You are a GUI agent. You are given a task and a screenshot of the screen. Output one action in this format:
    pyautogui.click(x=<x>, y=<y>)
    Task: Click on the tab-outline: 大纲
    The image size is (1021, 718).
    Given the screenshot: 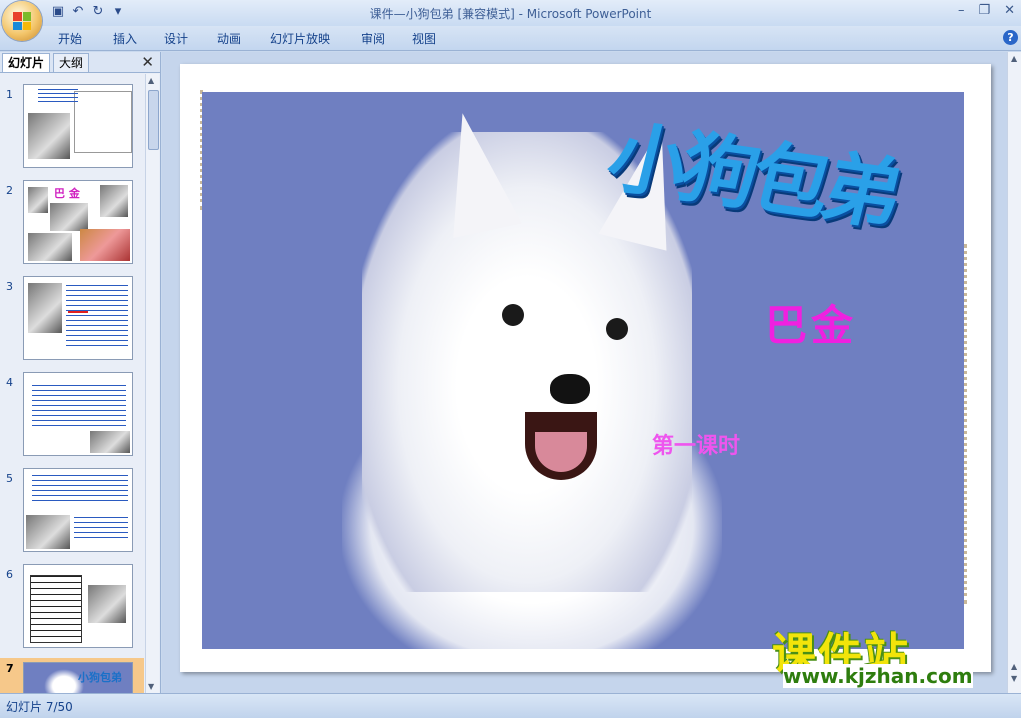 What is the action you would take?
    pyautogui.click(x=71, y=62)
    